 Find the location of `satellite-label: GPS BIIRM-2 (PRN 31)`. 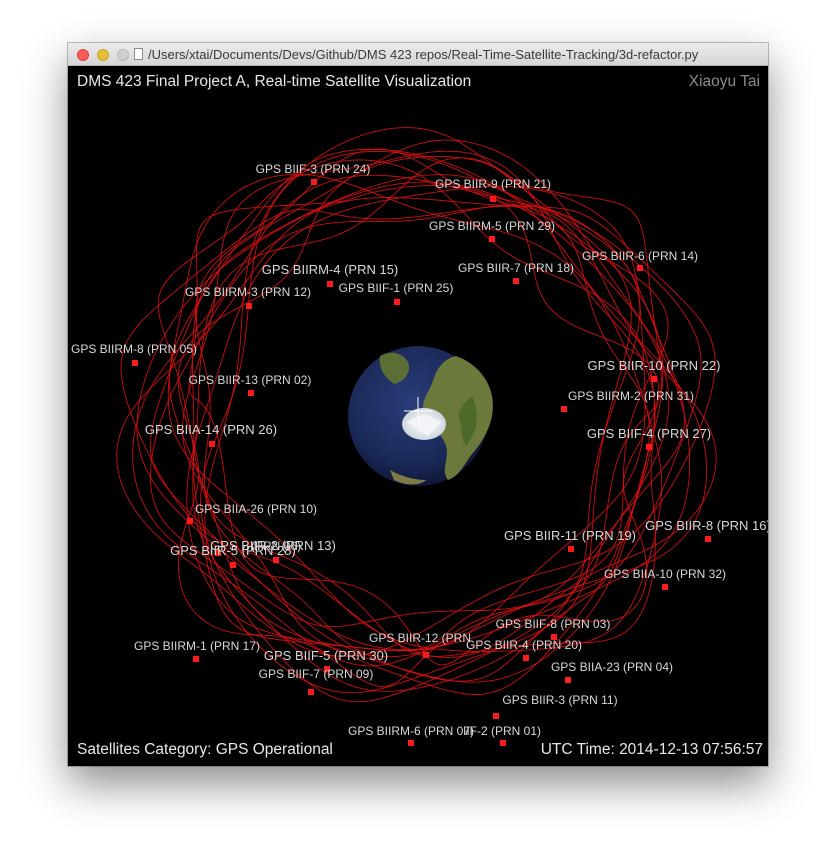

satellite-label: GPS BIIRM-2 (PRN 31) is located at coordinates (631, 396).